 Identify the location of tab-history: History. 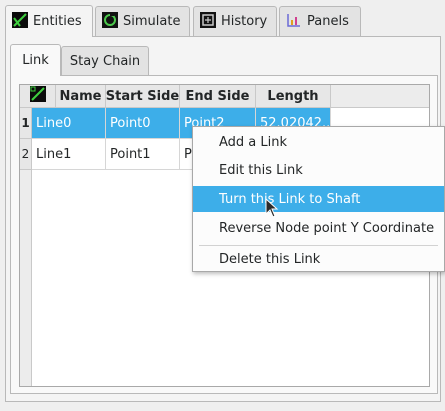
(235, 21).